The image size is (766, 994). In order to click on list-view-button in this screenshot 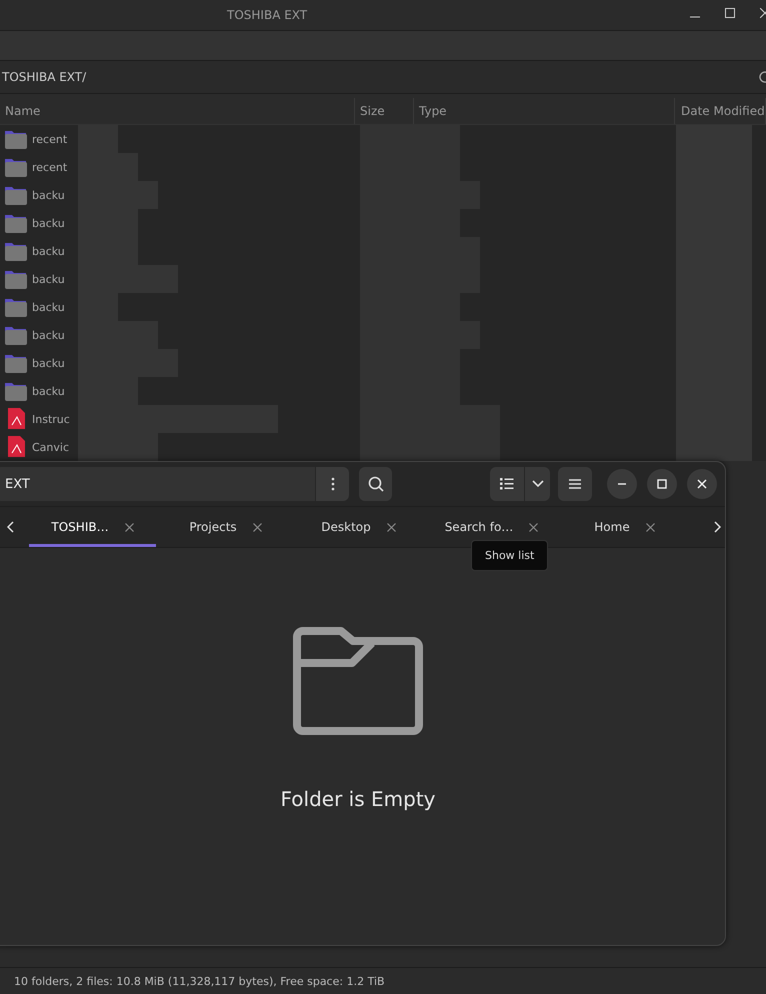, I will do `click(507, 484)`.